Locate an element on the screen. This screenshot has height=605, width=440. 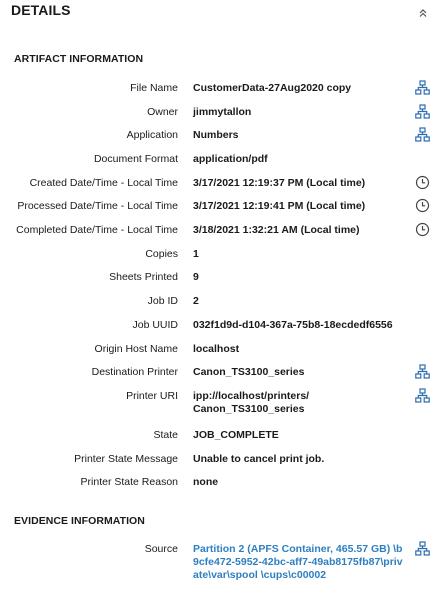
field-label: Created Date/Time - Local Time is located at coordinates (103, 183).